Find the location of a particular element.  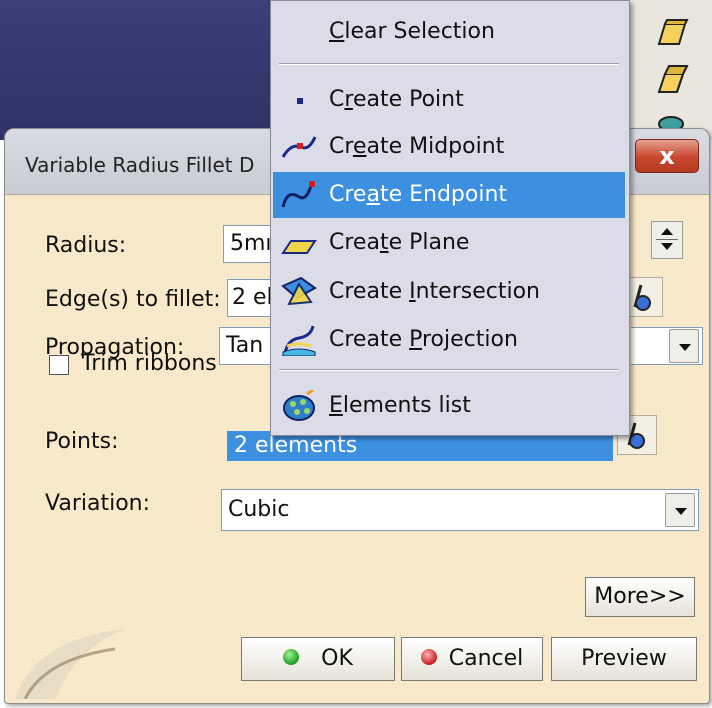

menu-item-create-midpoint: Create Midpoint is located at coordinates (449, 147).